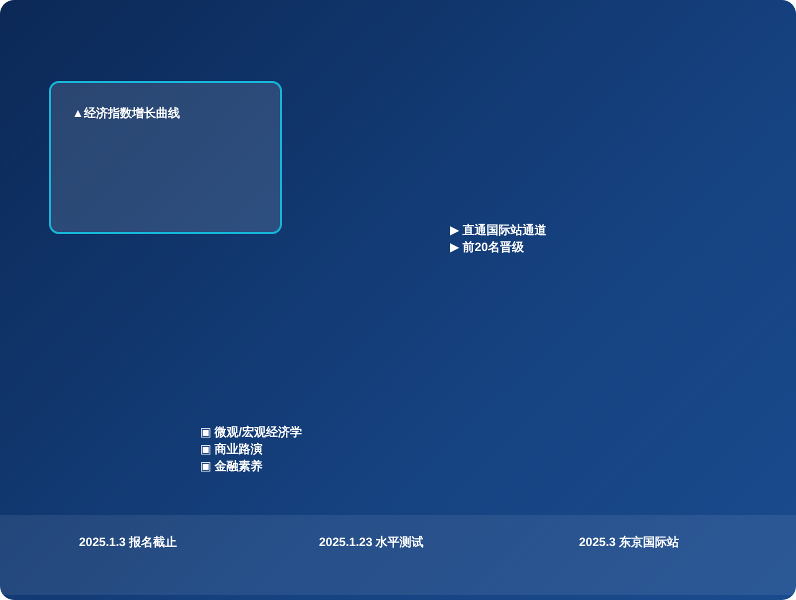  What do you see at coordinates (232, 449) in the screenshot?
I see `topic-item: ▣ 商业路演` at bounding box center [232, 449].